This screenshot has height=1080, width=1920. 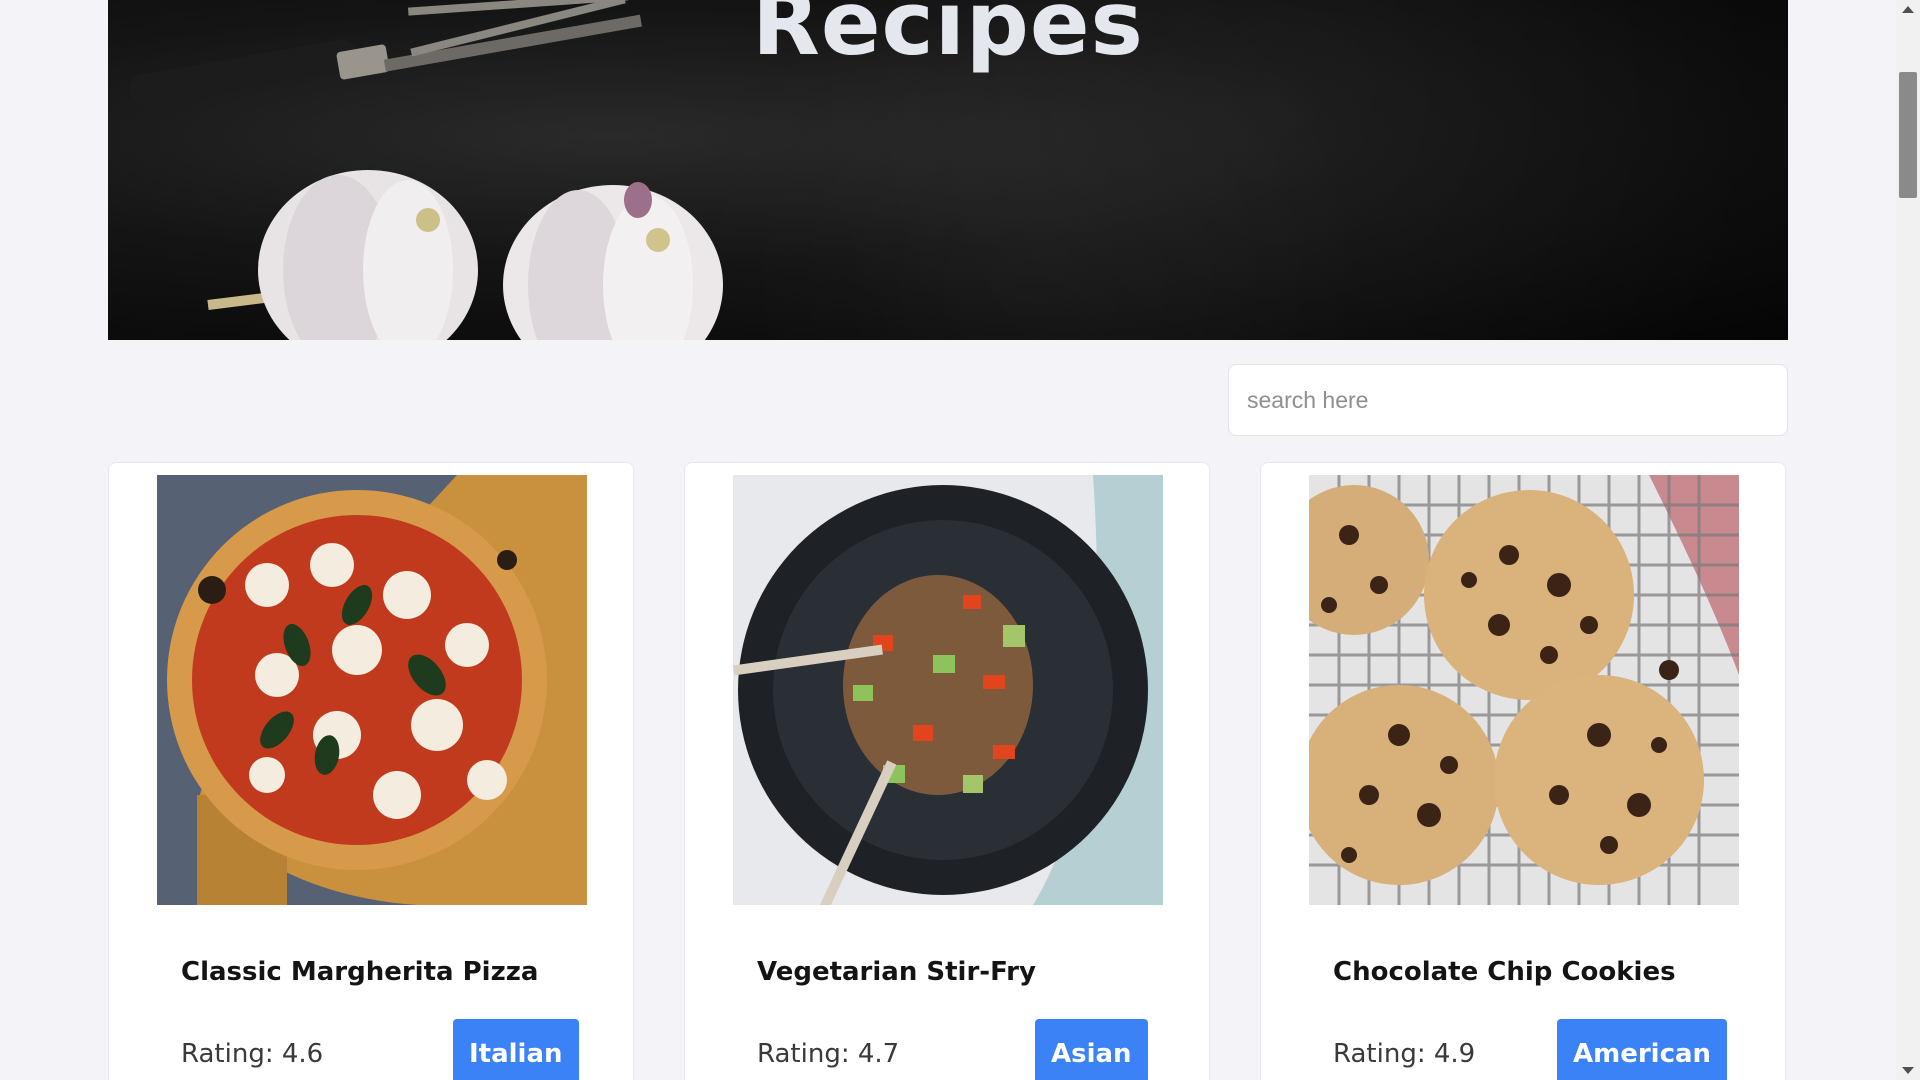 I want to click on recipe-rating: Rating: 4.7, so click(x=828, y=1054).